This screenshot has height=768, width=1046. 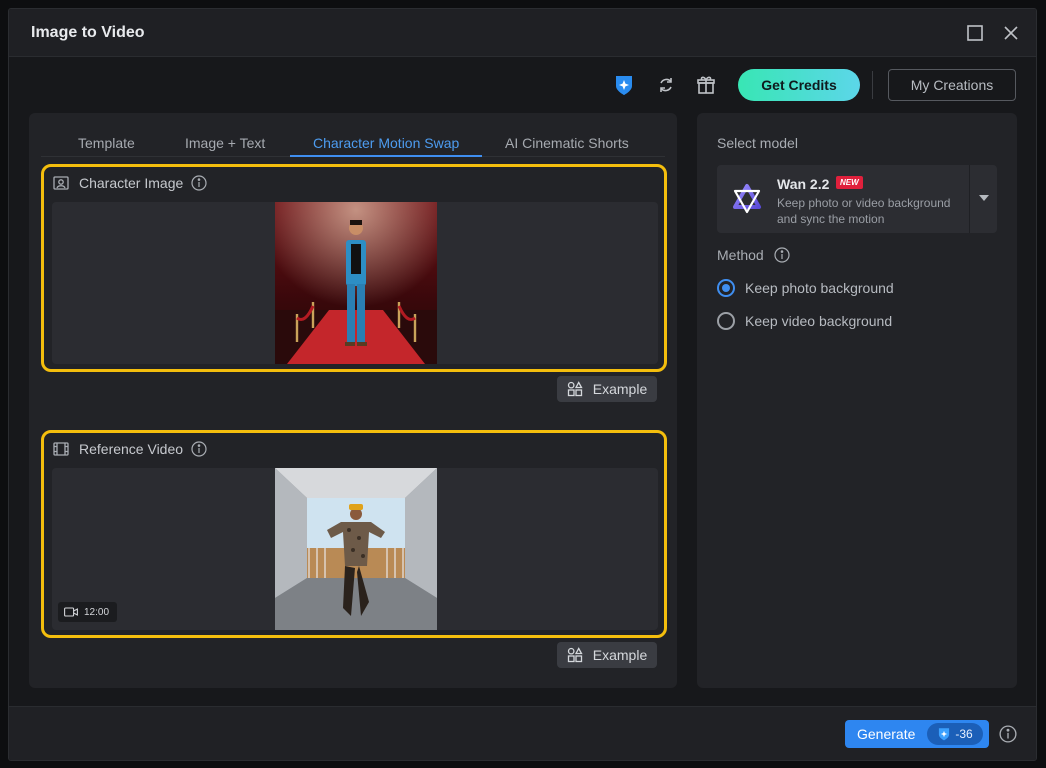 I want to click on video-camera-icon, so click(x=71, y=612).